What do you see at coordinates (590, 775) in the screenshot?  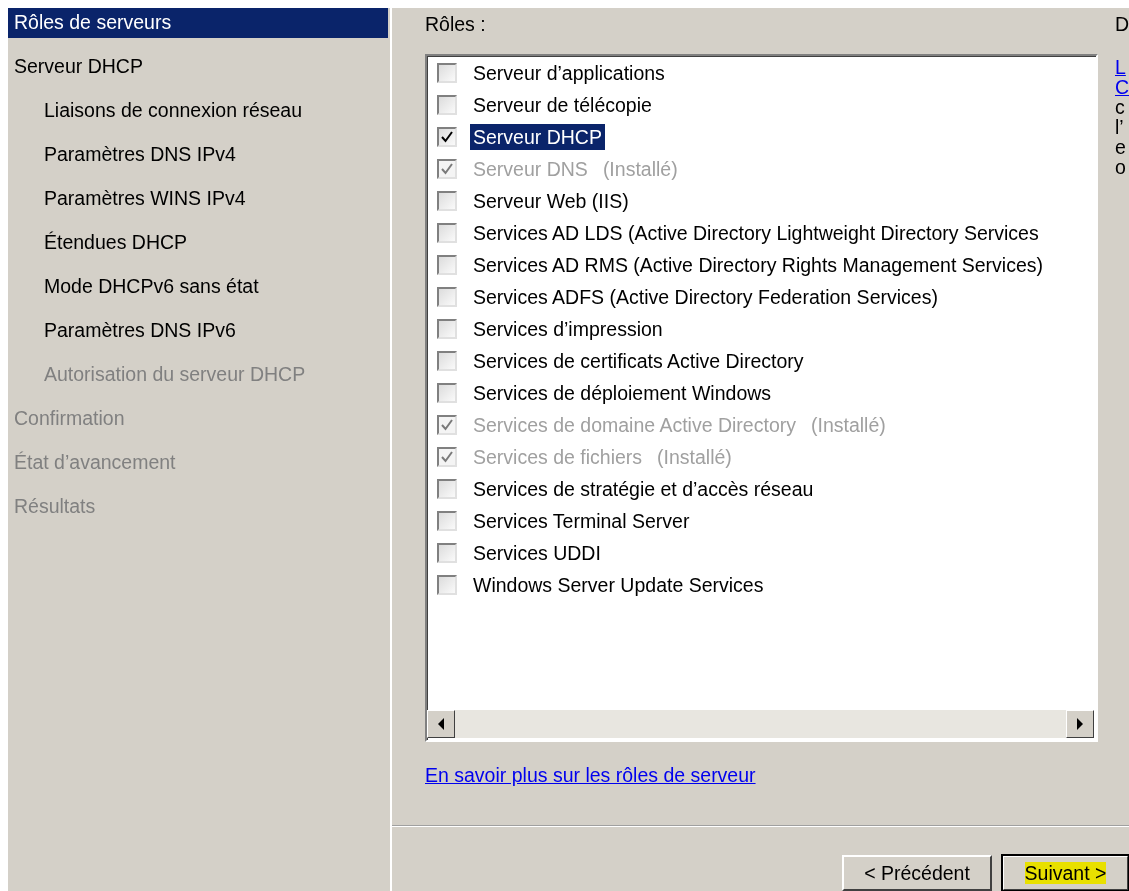 I see `learn-more-link: En savoir plus sur les rôles de serveur` at bounding box center [590, 775].